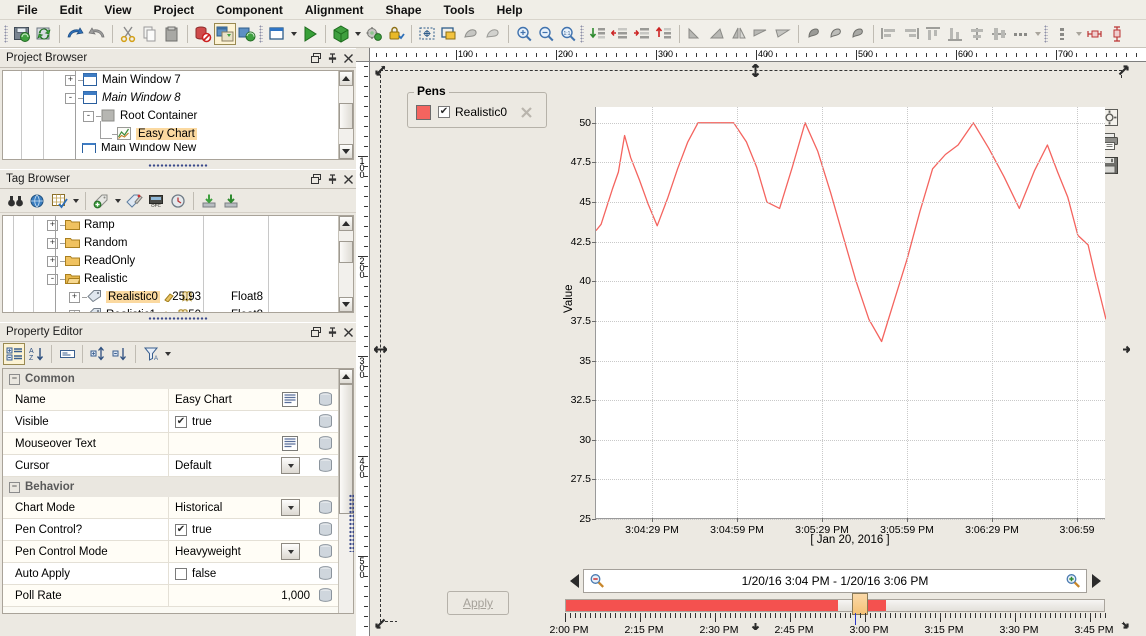 The image size is (1146, 636). Describe the element at coordinates (568, 34) in the screenshot. I see `zoom-actual-icon: 1:1` at that location.